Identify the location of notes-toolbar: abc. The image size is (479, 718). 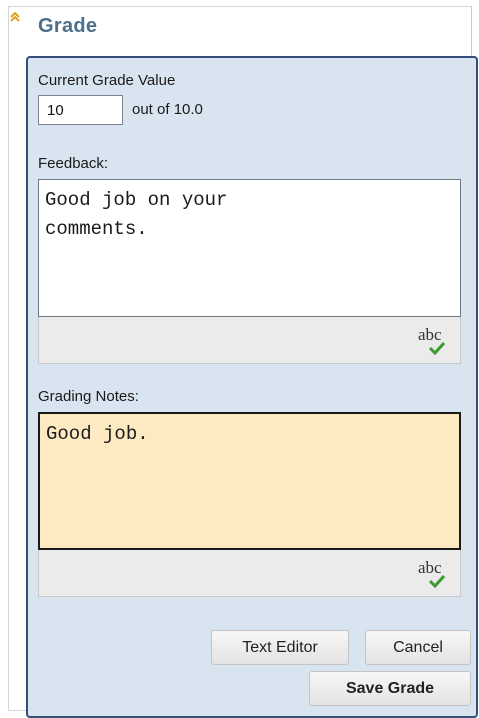
(249, 573).